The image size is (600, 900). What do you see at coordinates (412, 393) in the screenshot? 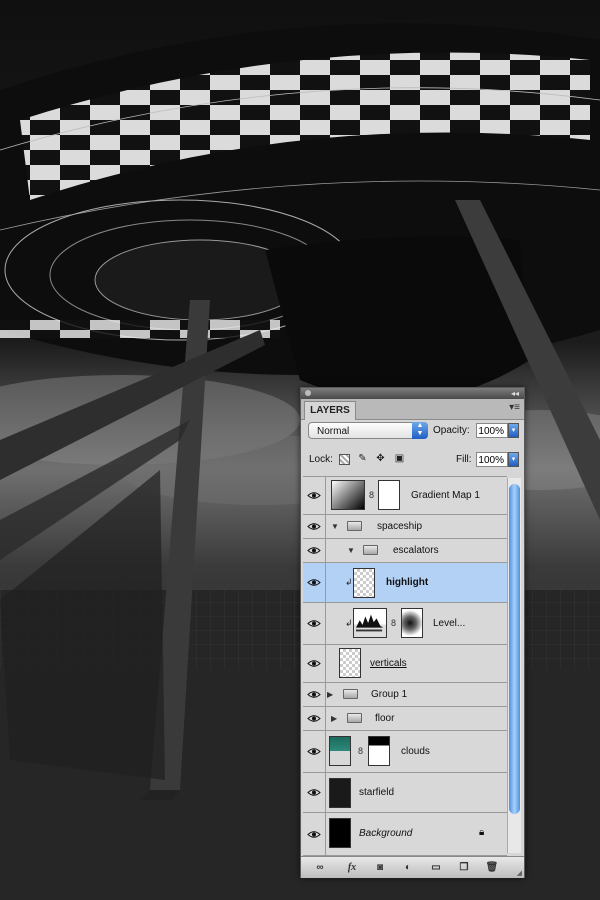
I see `panel-titlebar: ◂◂` at bounding box center [412, 393].